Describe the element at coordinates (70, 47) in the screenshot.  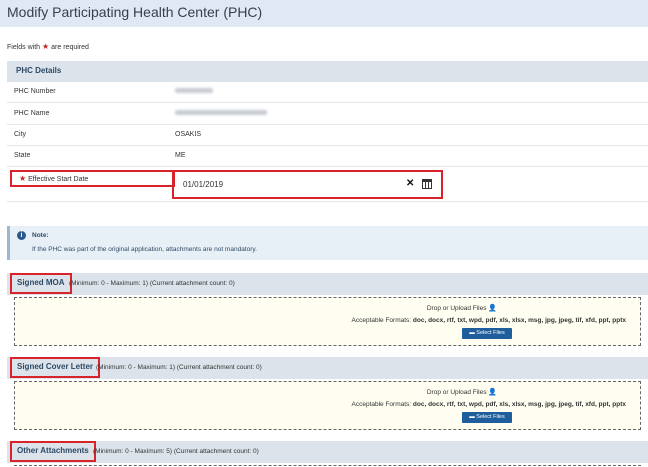
I see `required-note-suffix: are required` at that location.